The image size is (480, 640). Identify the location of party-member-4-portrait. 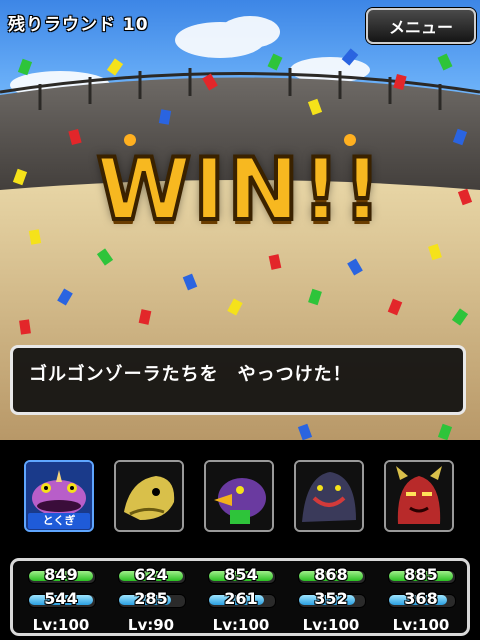
(329, 496).